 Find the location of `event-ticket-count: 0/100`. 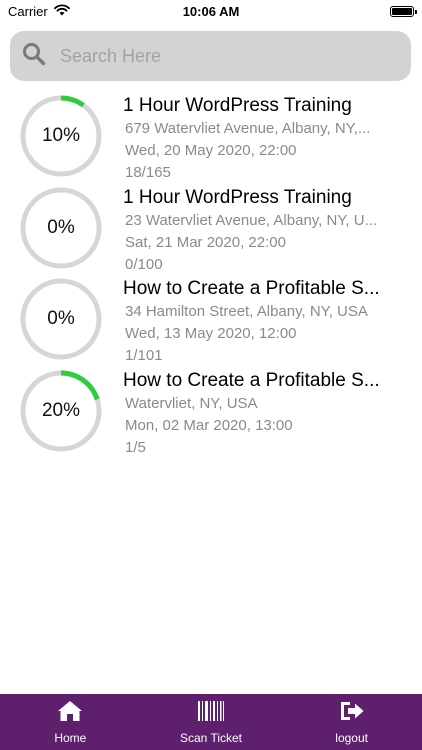

event-ticket-count: 0/100 is located at coordinates (144, 264).